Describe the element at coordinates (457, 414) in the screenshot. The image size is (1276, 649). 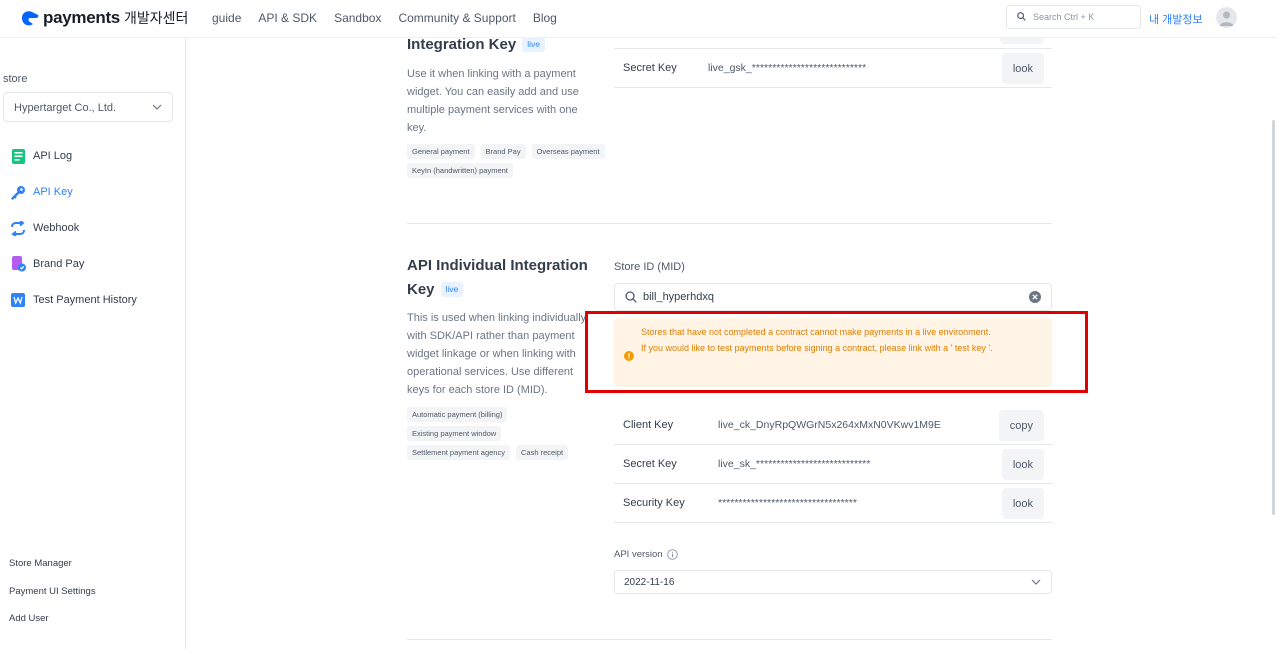
I see `tag: Automatic payment (billing)` at that location.